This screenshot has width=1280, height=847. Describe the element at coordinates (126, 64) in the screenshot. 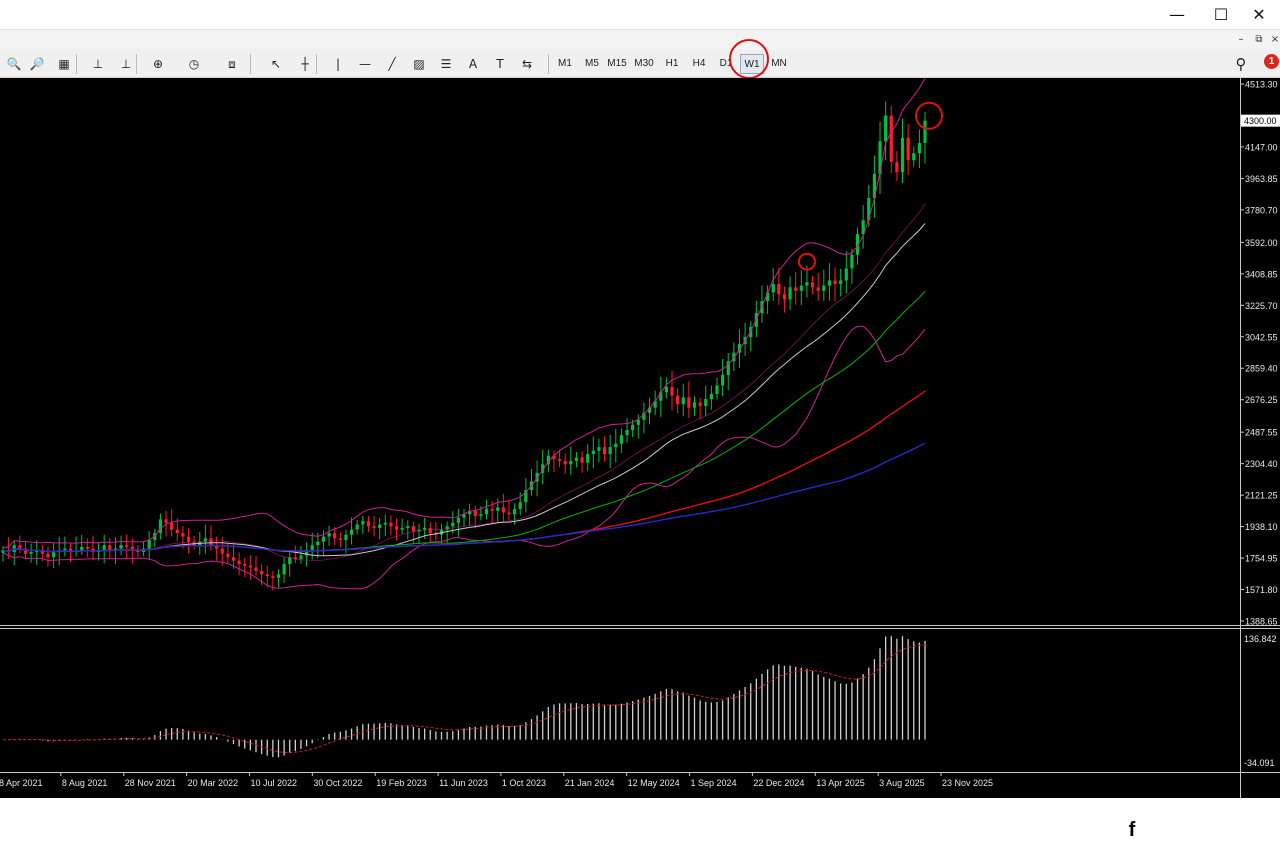

I see `auto-scroll-icon: ⊥` at that location.